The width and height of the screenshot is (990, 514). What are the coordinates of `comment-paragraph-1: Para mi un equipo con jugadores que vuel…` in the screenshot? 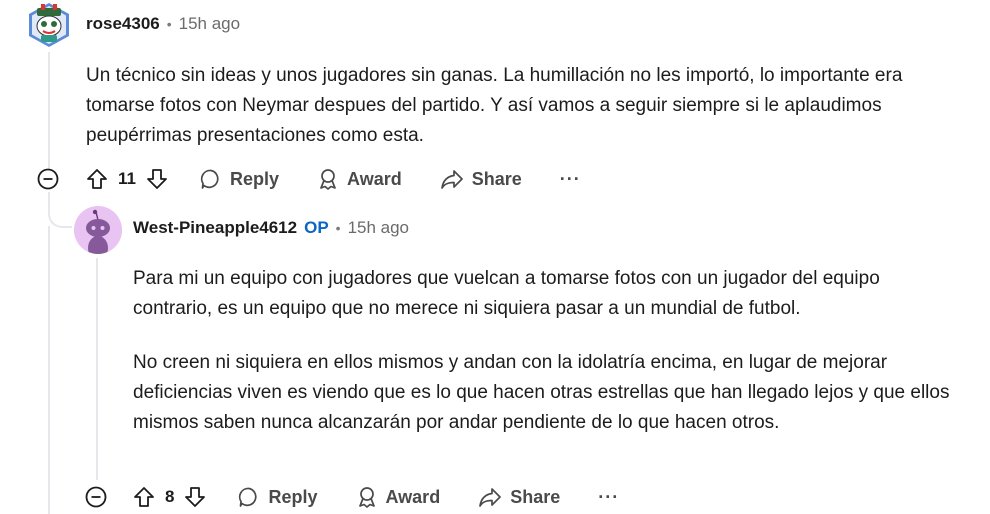 It's located at (506, 293).